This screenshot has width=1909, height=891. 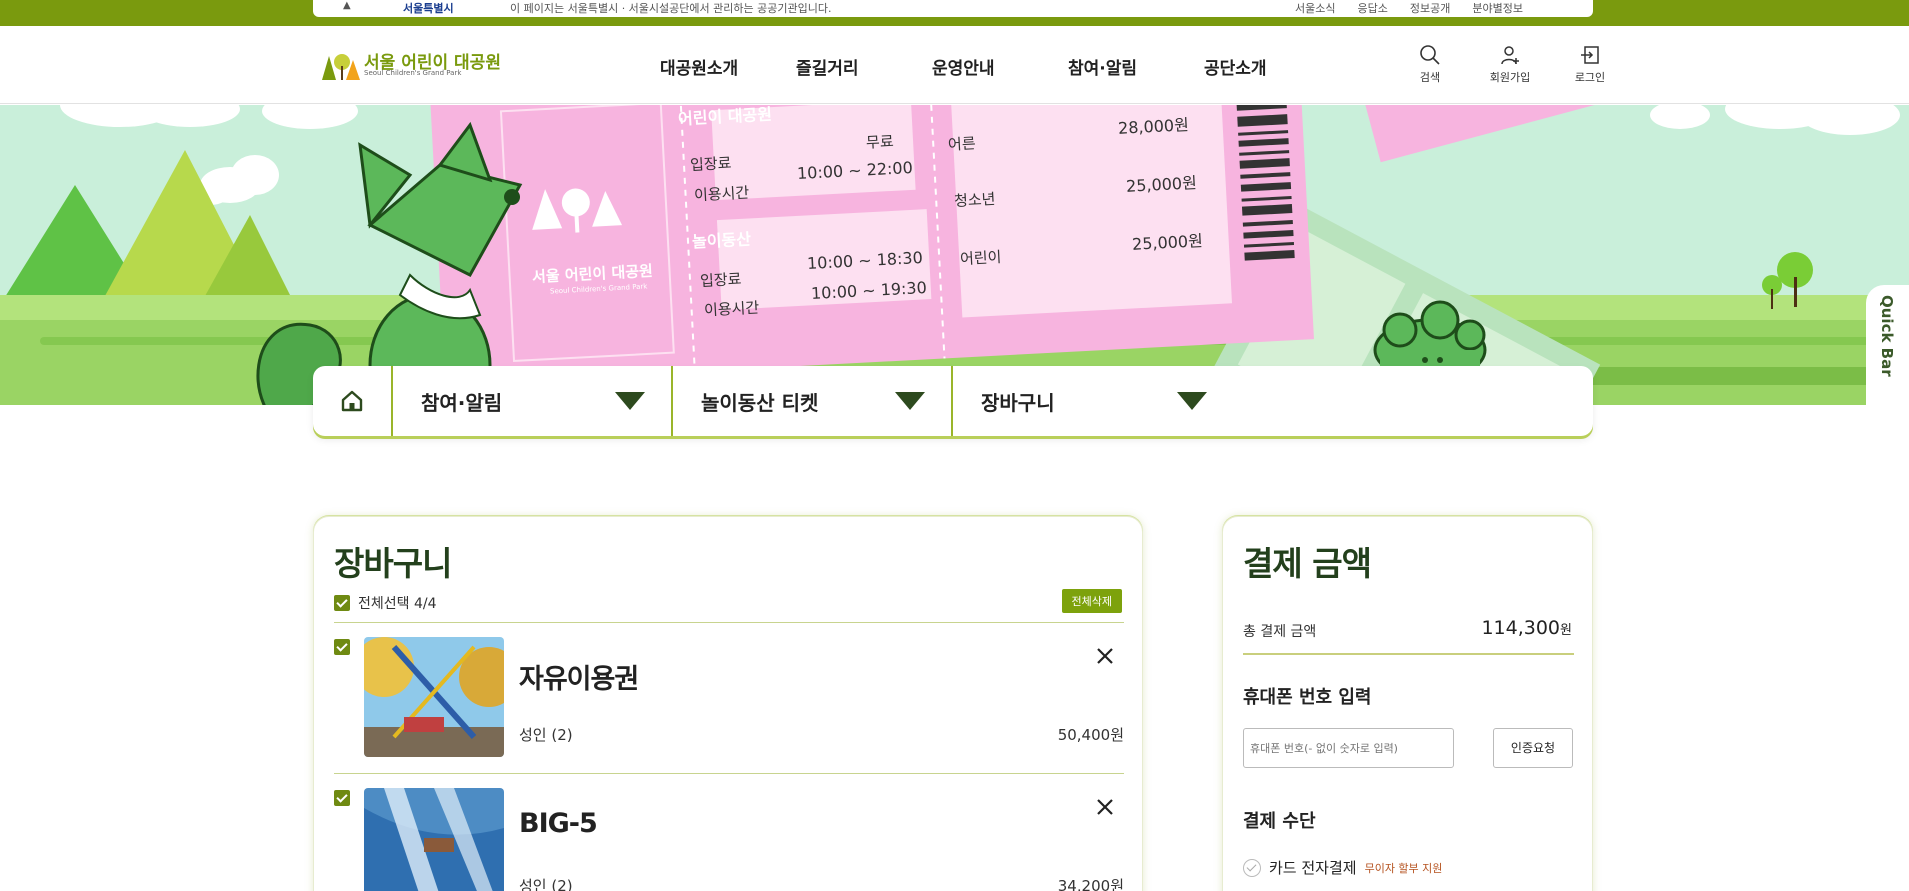 I want to click on breadcrumb-select-depth1: 참여·알림, so click(x=533, y=401).